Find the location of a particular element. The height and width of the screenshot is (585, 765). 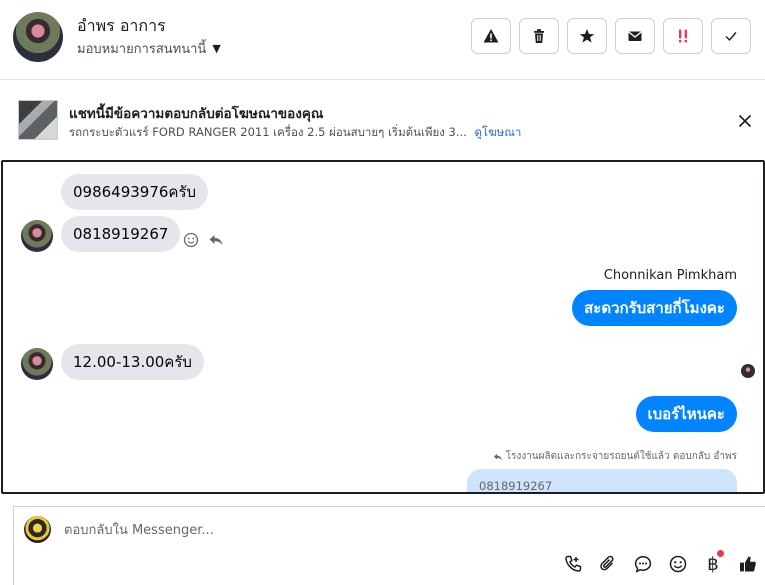

ad-thumbnail is located at coordinates (38, 120).